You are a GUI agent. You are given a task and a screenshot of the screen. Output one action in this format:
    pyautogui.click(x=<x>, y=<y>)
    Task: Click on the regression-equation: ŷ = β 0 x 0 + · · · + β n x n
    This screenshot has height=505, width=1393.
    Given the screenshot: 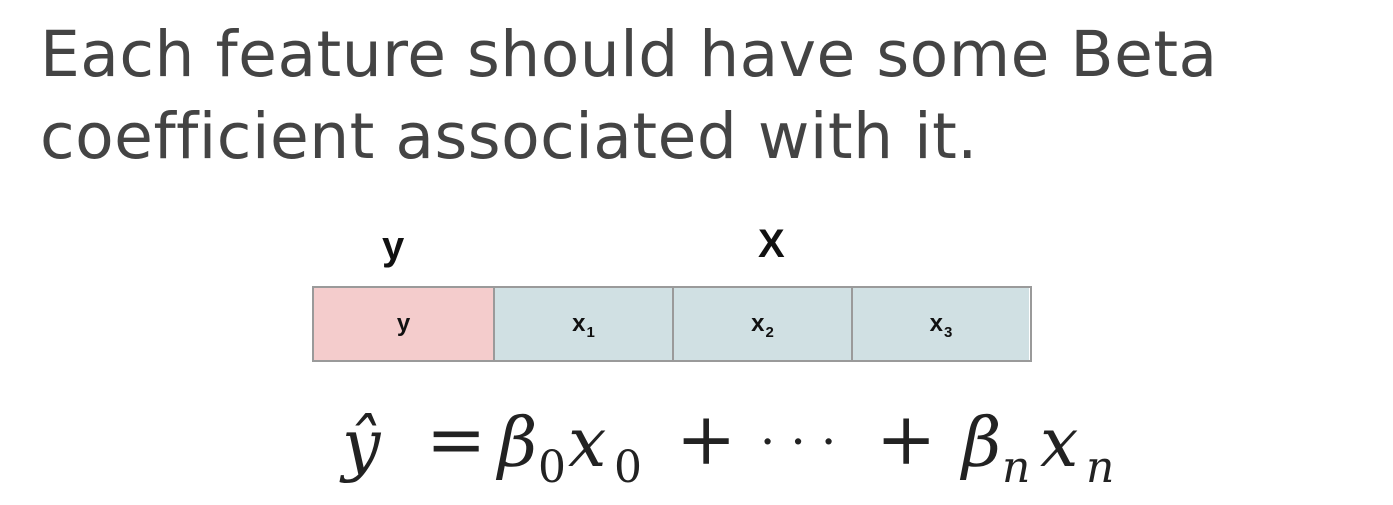 What is the action you would take?
    pyautogui.click(x=726, y=445)
    